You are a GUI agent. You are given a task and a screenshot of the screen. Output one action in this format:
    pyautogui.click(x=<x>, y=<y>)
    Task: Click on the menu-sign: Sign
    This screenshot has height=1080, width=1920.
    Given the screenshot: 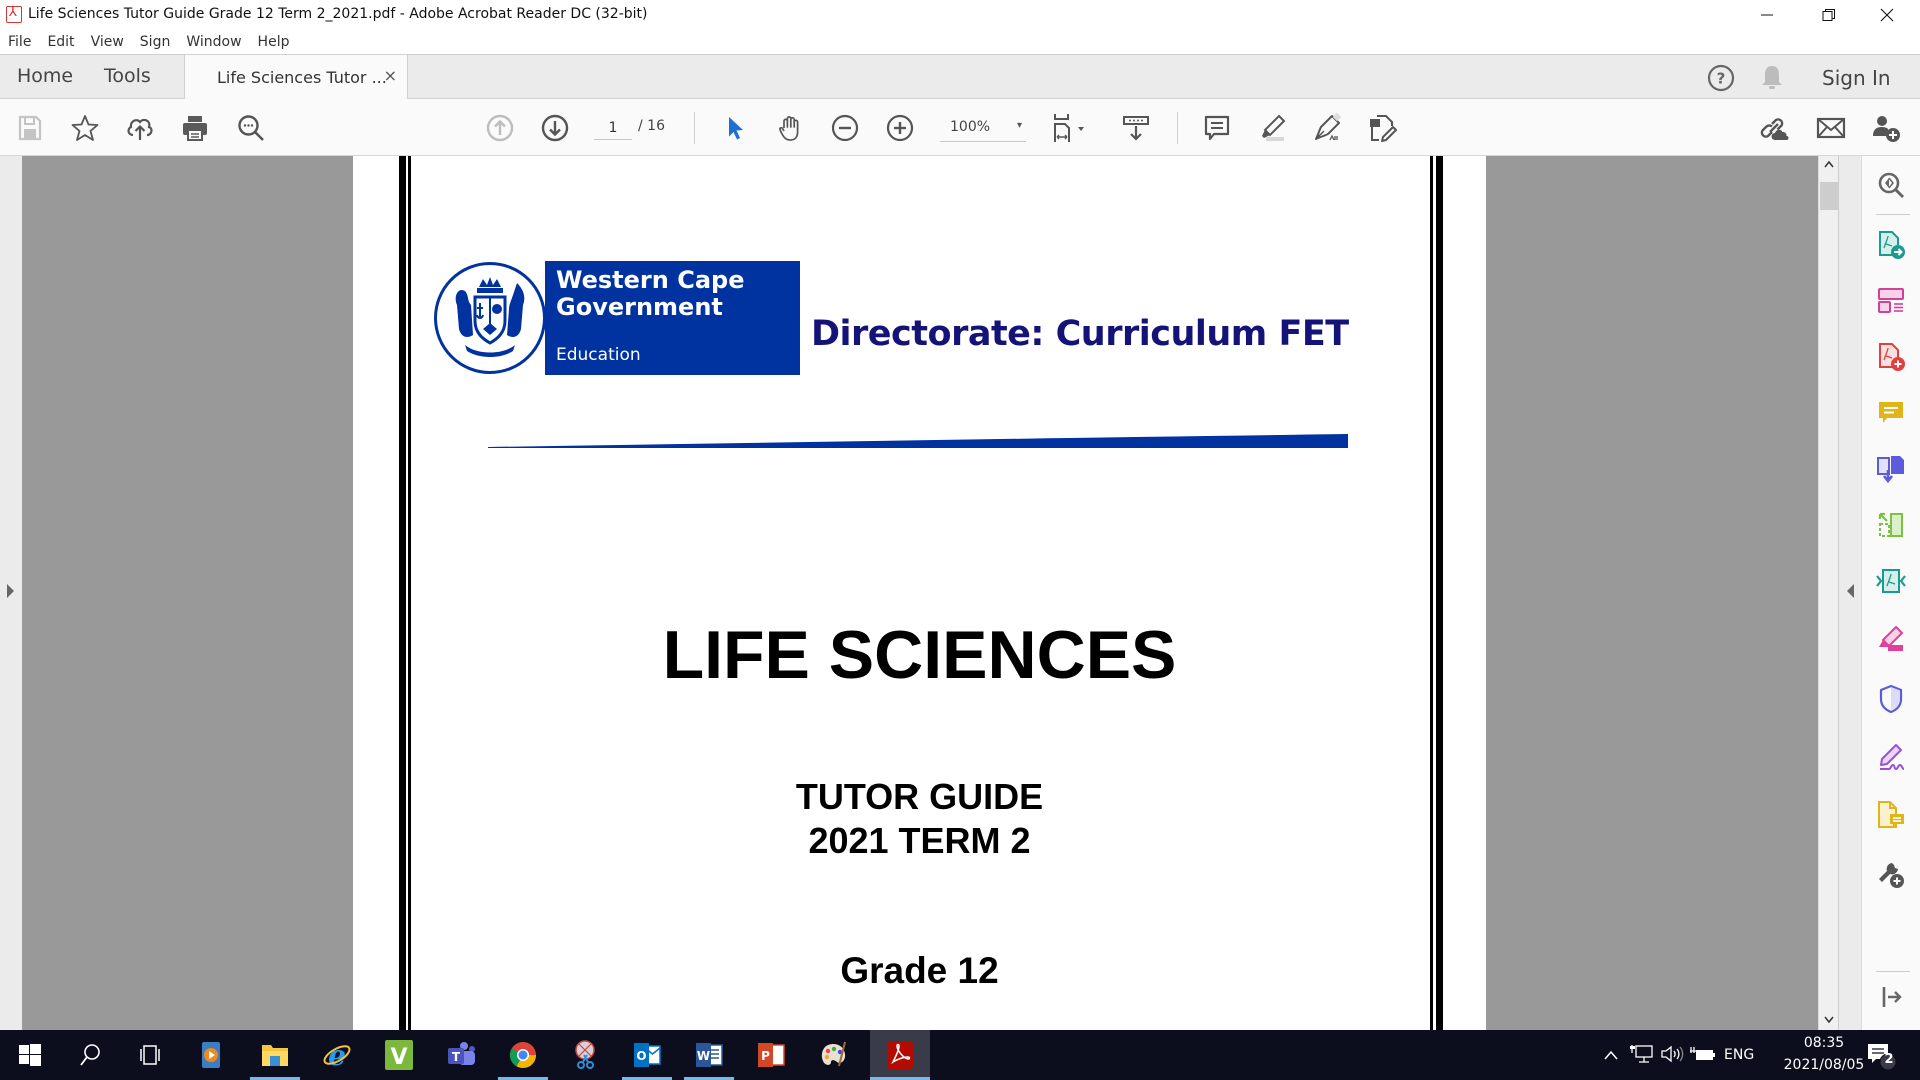 What is the action you would take?
    pyautogui.click(x=155, y=42)
    